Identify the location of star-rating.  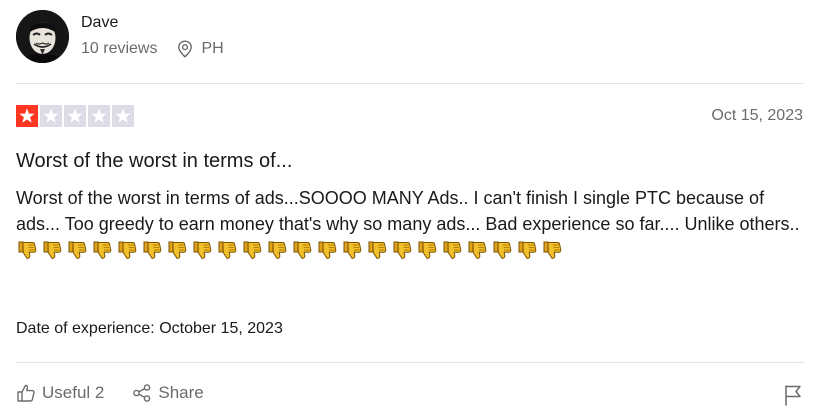
(75, 116).